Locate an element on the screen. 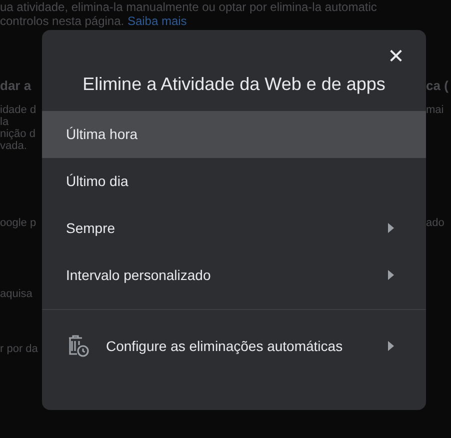 The width and height of the screenshot is (451, 438). background-text: controlos nesta página. is located at coordinates (62, 21).